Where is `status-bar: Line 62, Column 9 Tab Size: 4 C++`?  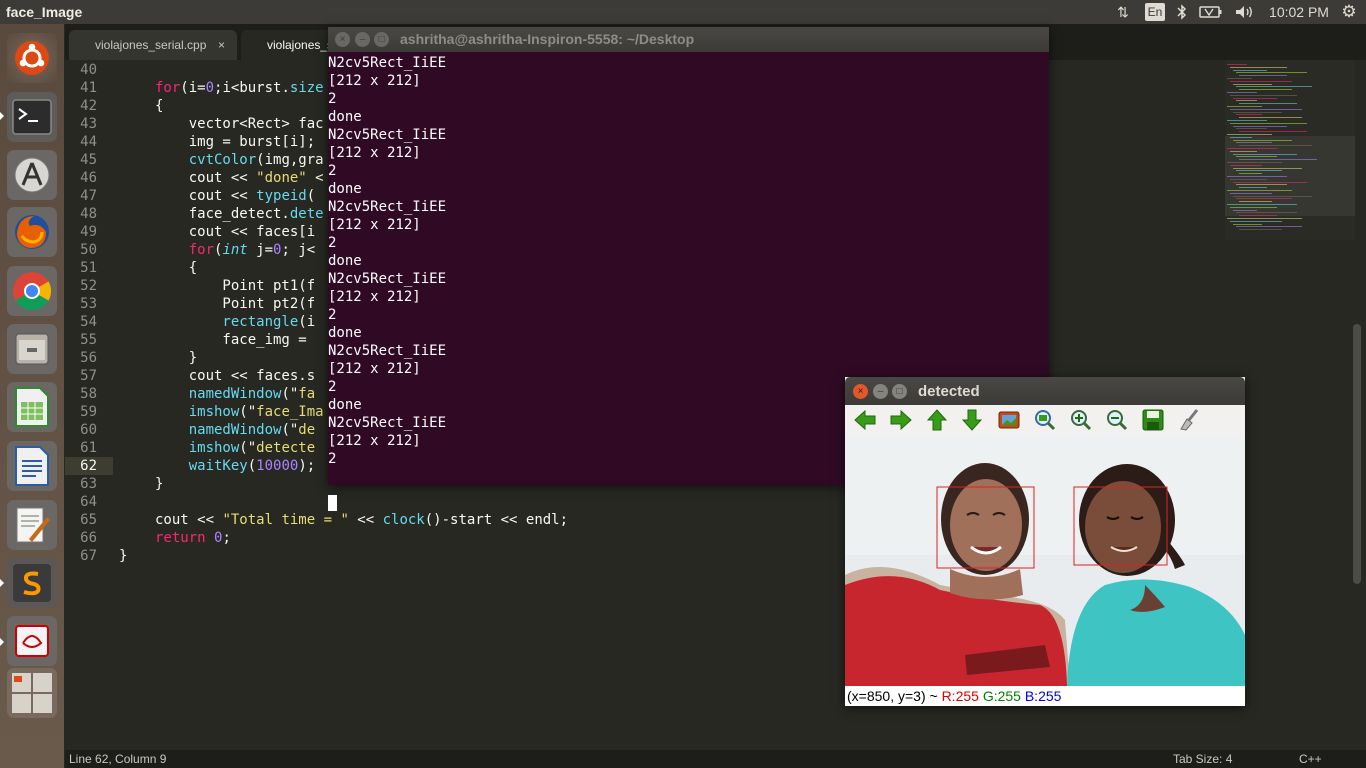
status-bar: Line 62, Column 9 Tab Size: 4 C++ is located at coordinates (715, 759).